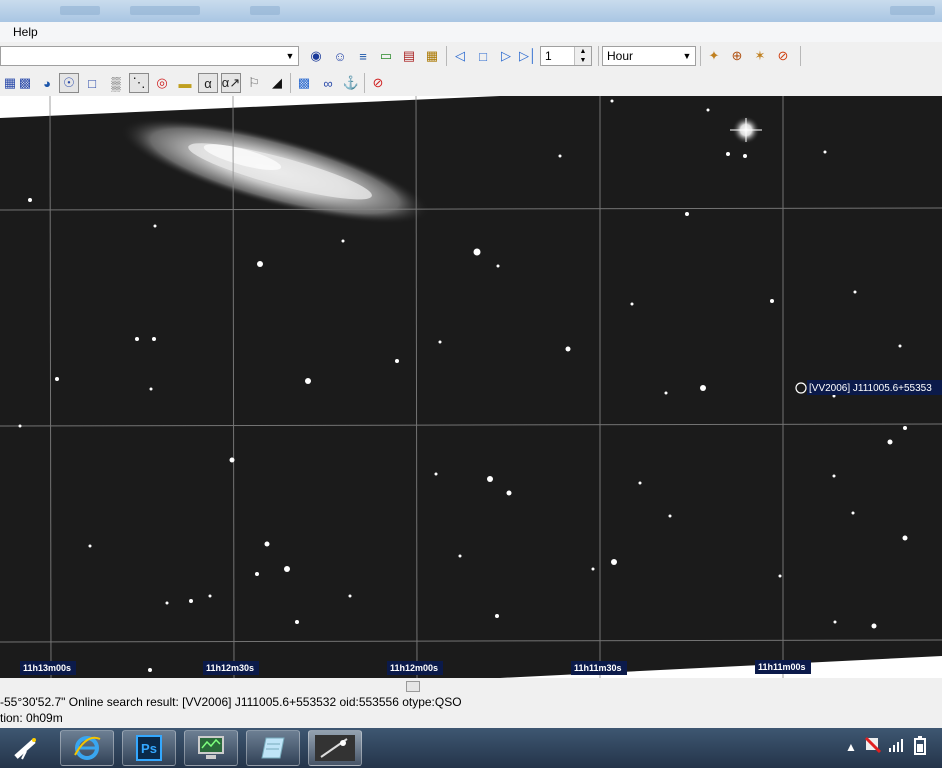 The width and height of the screenshot is (942, 768). Describe the element at coordinates (25, 32) in the screenshot. I see `menu-help: Help` at that location.